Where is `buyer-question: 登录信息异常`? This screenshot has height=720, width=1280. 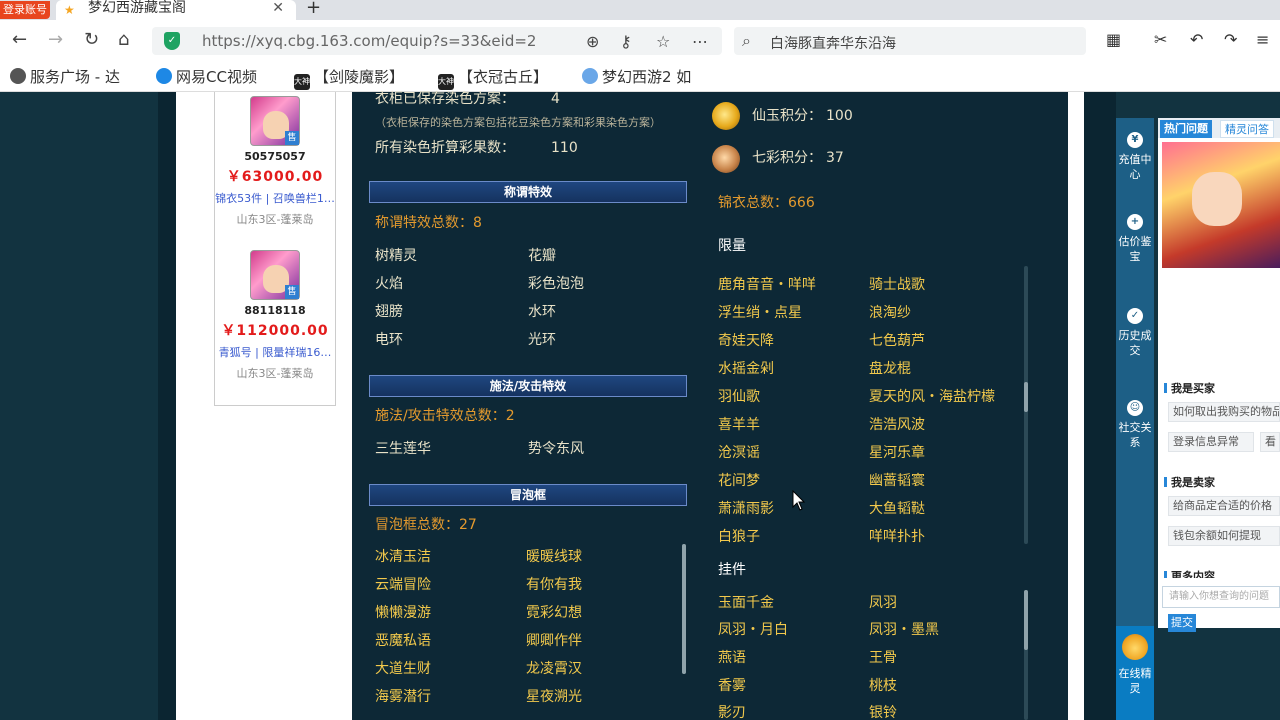 buyer-question: 登录信息异常 is located at coordinates (1211, 442).